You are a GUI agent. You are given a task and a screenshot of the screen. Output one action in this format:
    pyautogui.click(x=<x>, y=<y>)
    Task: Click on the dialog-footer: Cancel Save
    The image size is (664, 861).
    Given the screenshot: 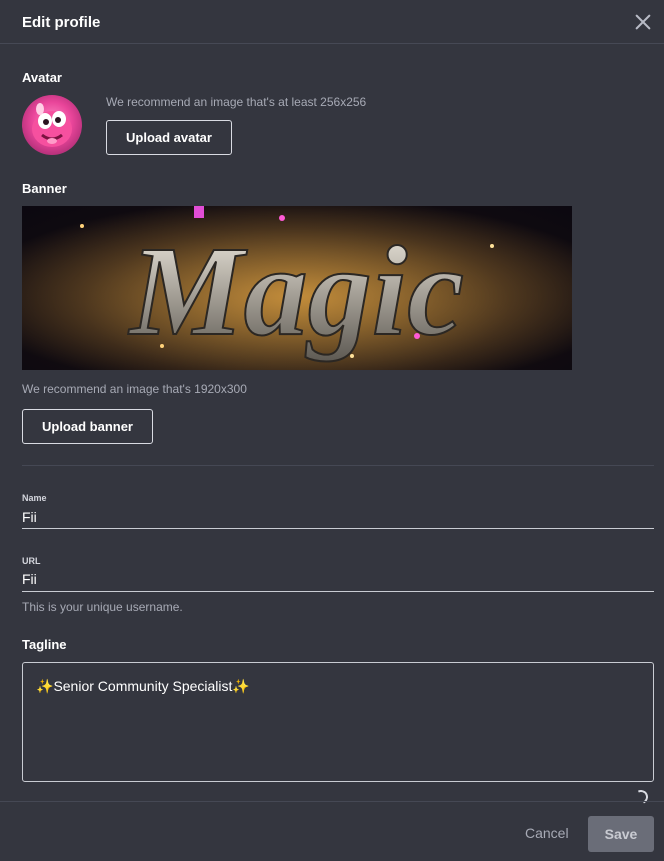 What is the action you would take?
    pyautogui.click(x=332, y=831)
    